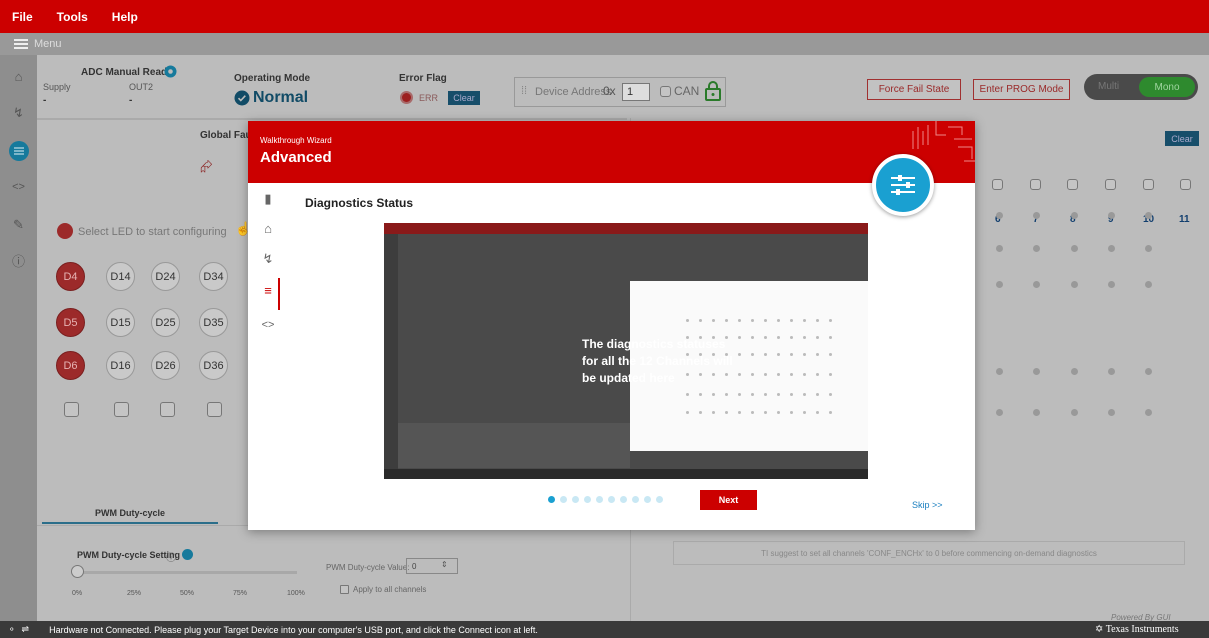 This screenshot has width=1209, height=638. I want to click on menu-file: File, so click(22, 17).